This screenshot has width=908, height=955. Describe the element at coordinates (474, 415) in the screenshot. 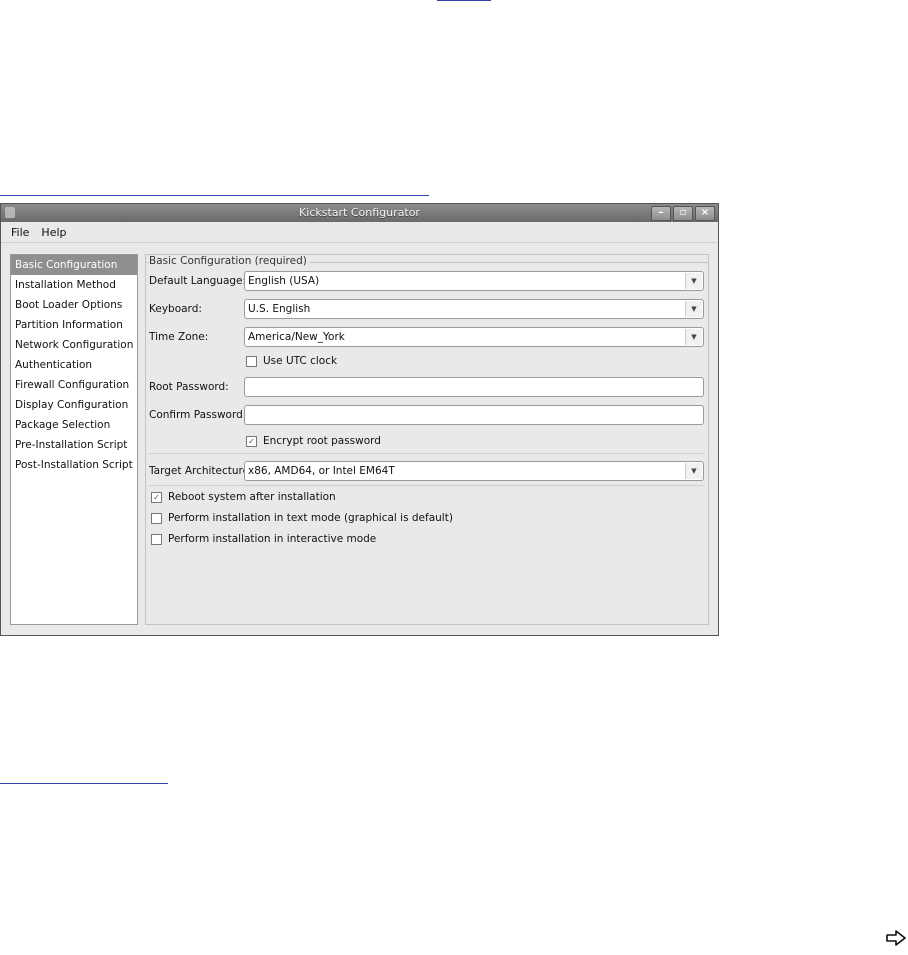

I see `confirm-password-field` at that location.